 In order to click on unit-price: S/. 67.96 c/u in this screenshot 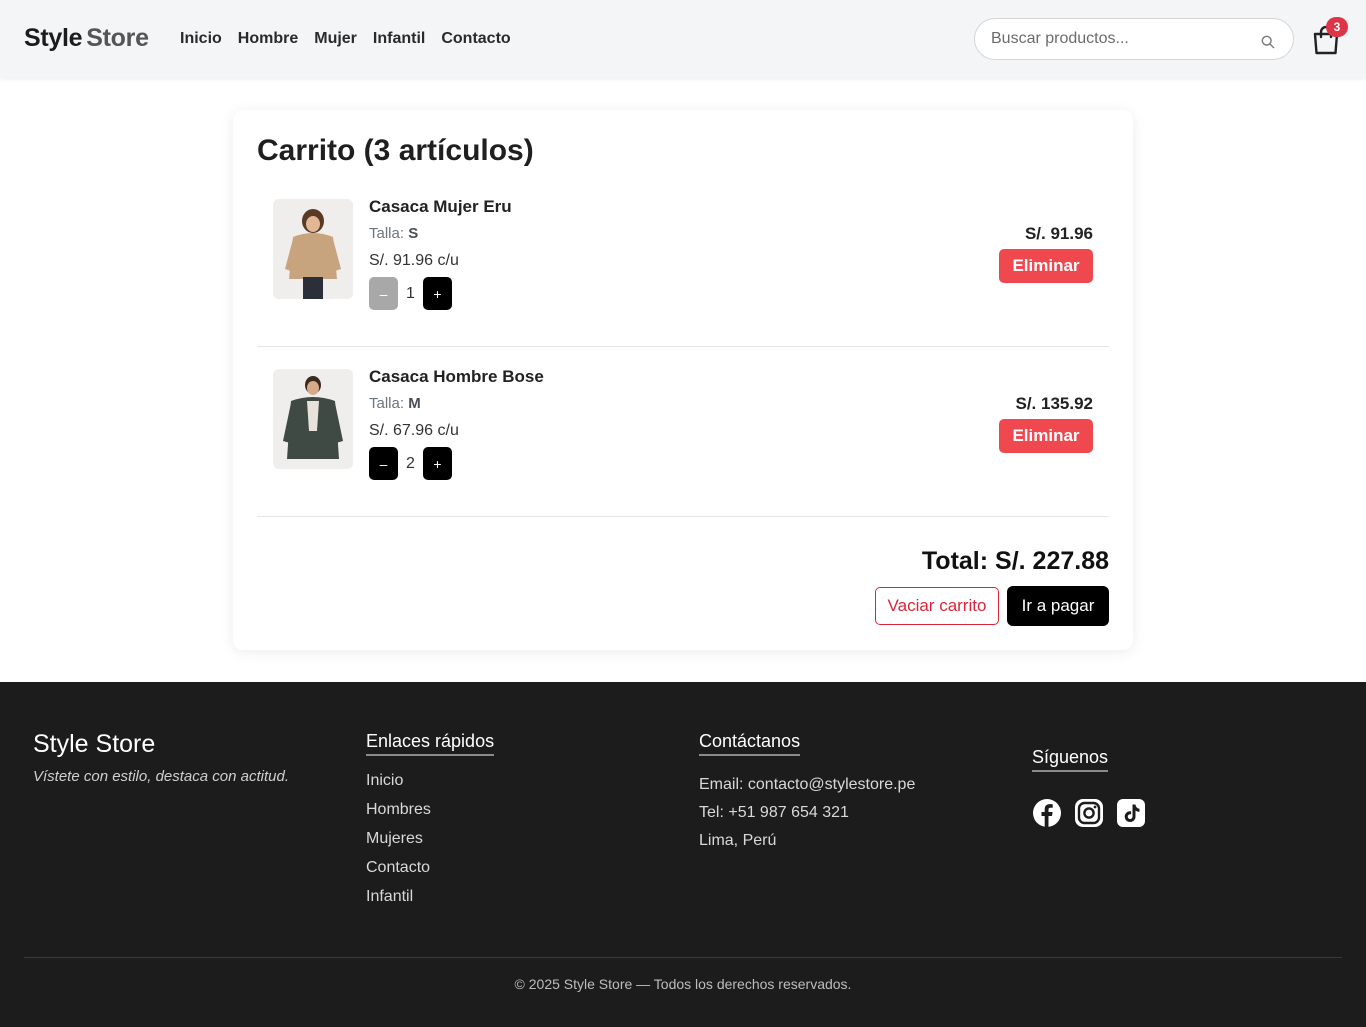, I will do `click(414, 430)`.